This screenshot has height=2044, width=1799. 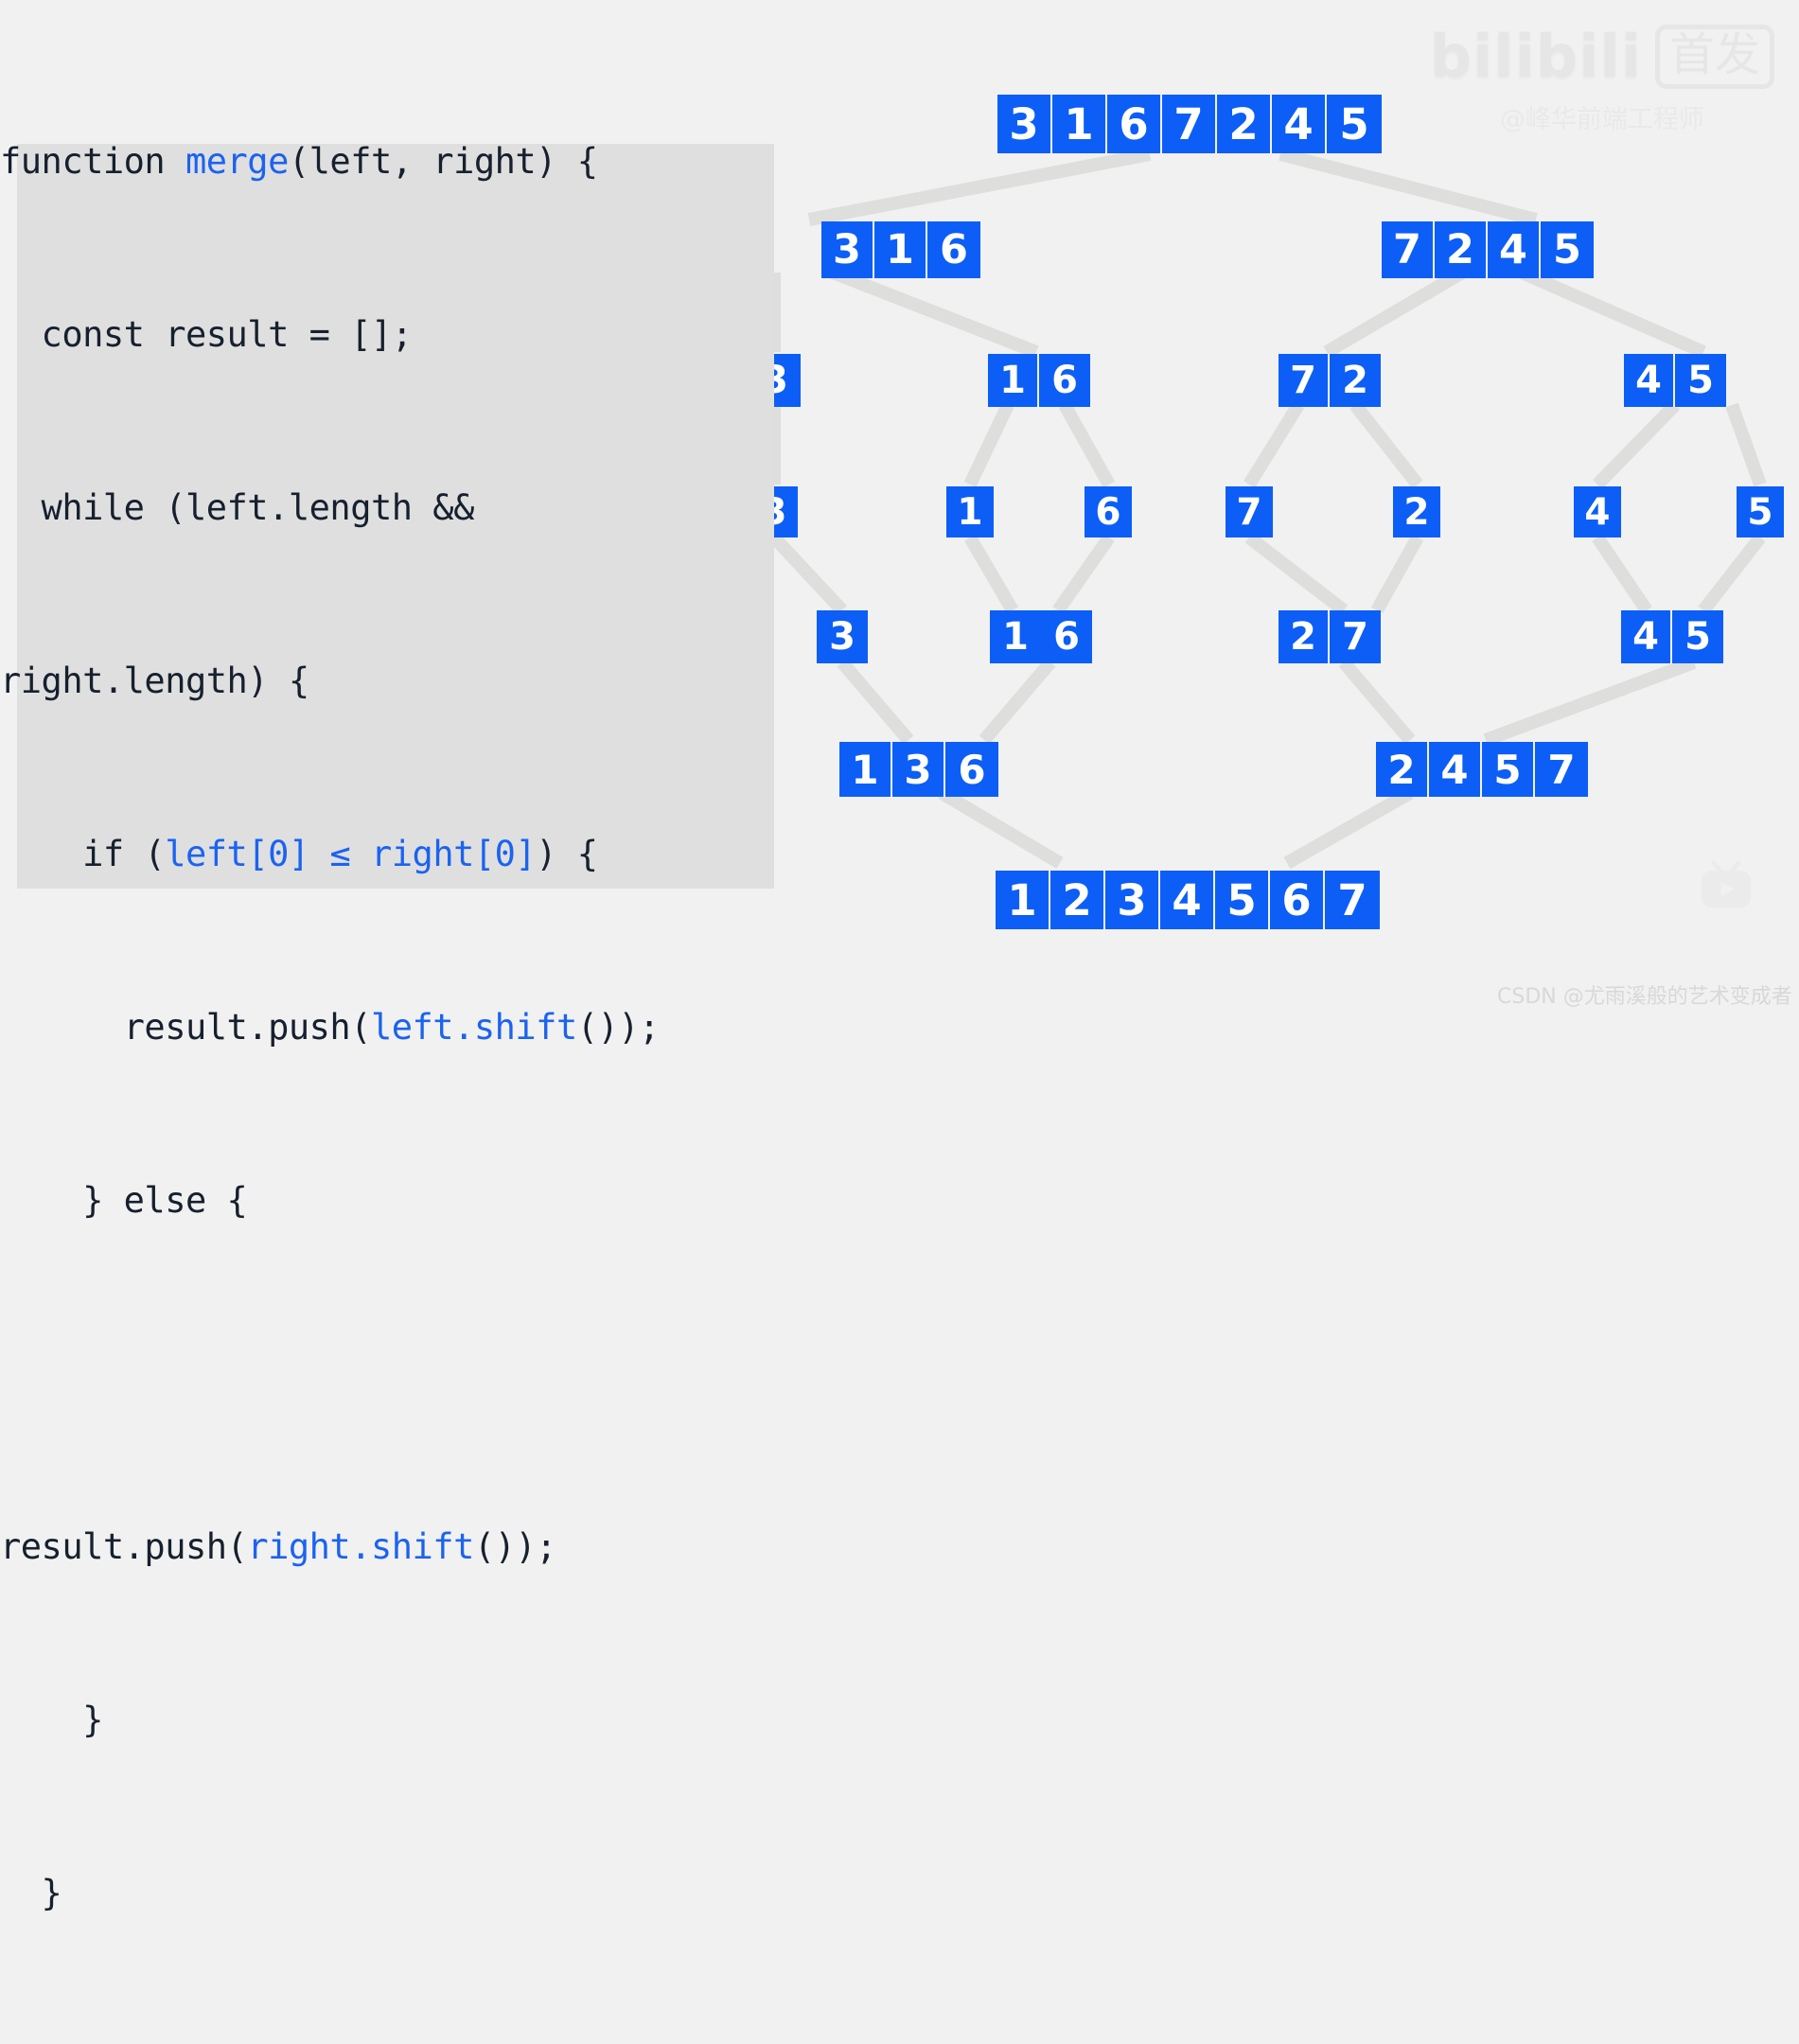 I want to click on array-node-merge-level-2-2: 27, so click(x=1330, y=636).